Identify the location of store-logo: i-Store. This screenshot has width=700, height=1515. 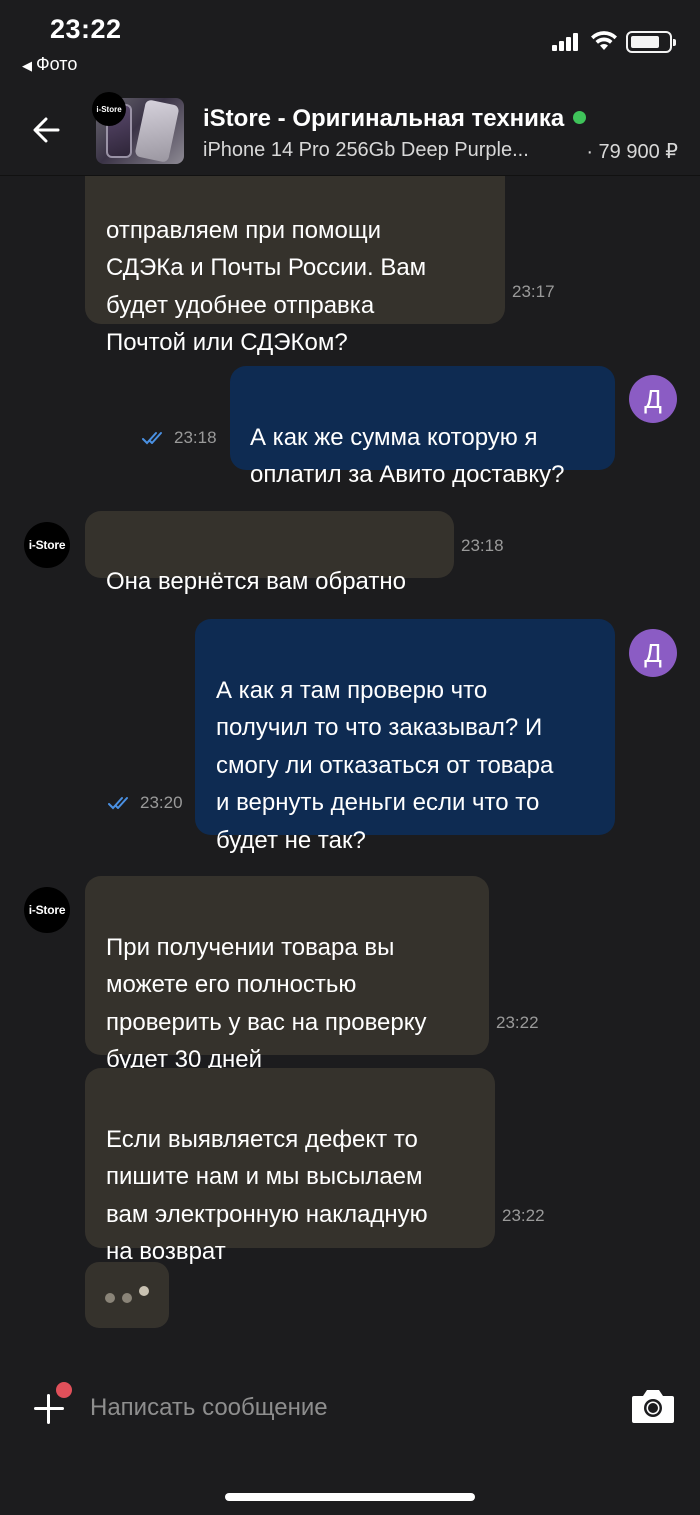
(109, 109).